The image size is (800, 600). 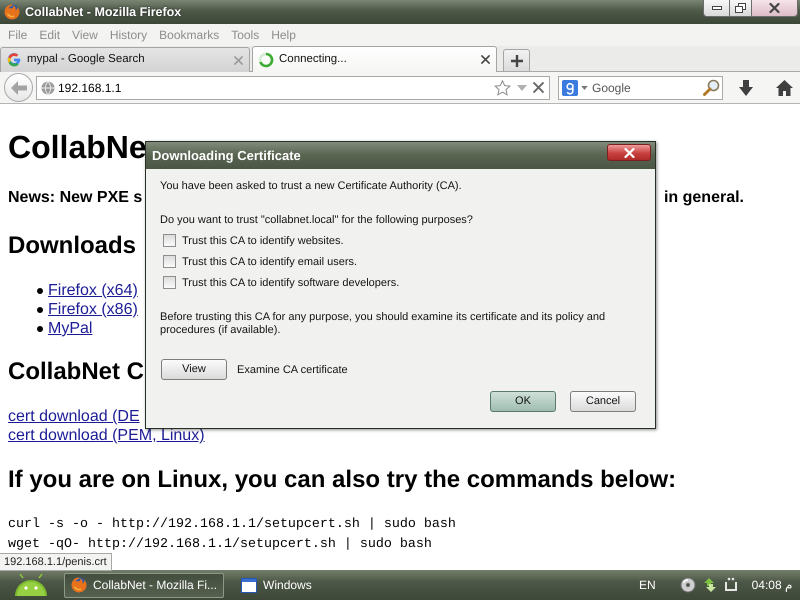 I want to click on restore-button, so click(x=741, y=8).